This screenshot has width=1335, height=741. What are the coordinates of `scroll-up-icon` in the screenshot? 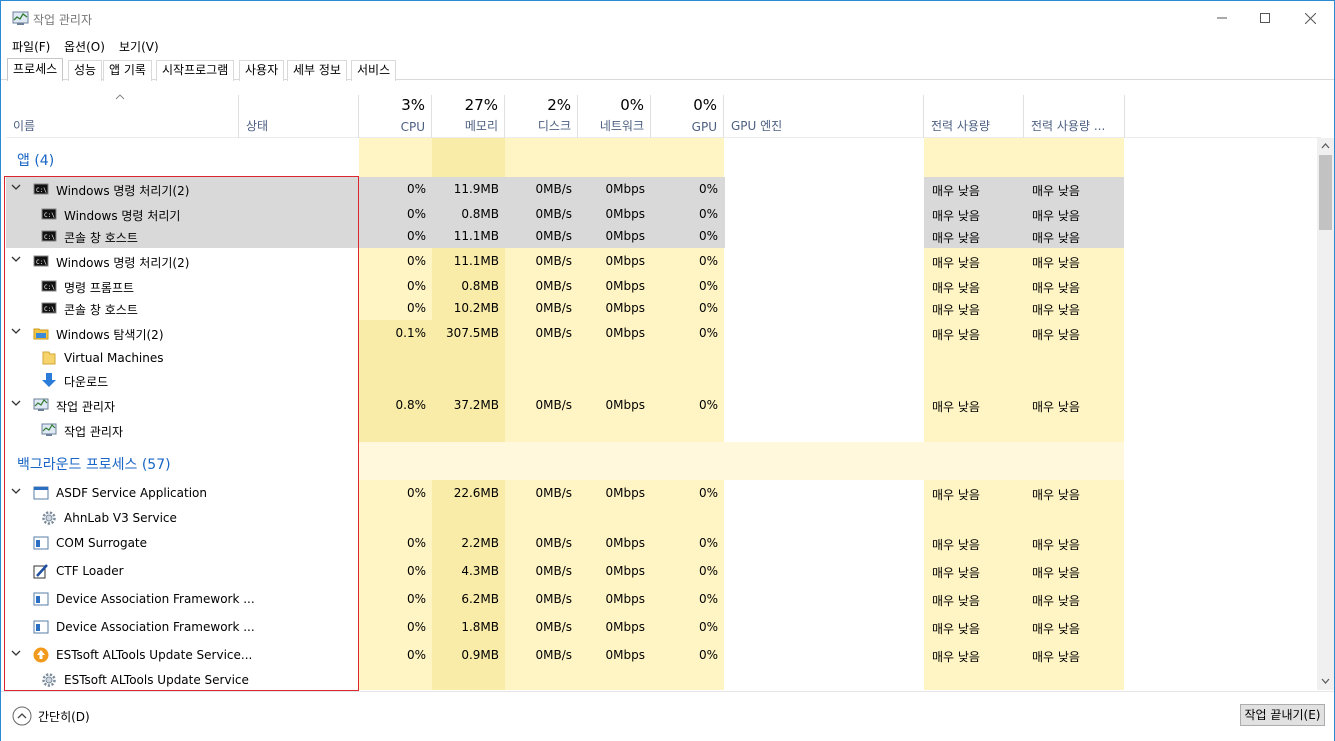 It's located at (1325, 145).